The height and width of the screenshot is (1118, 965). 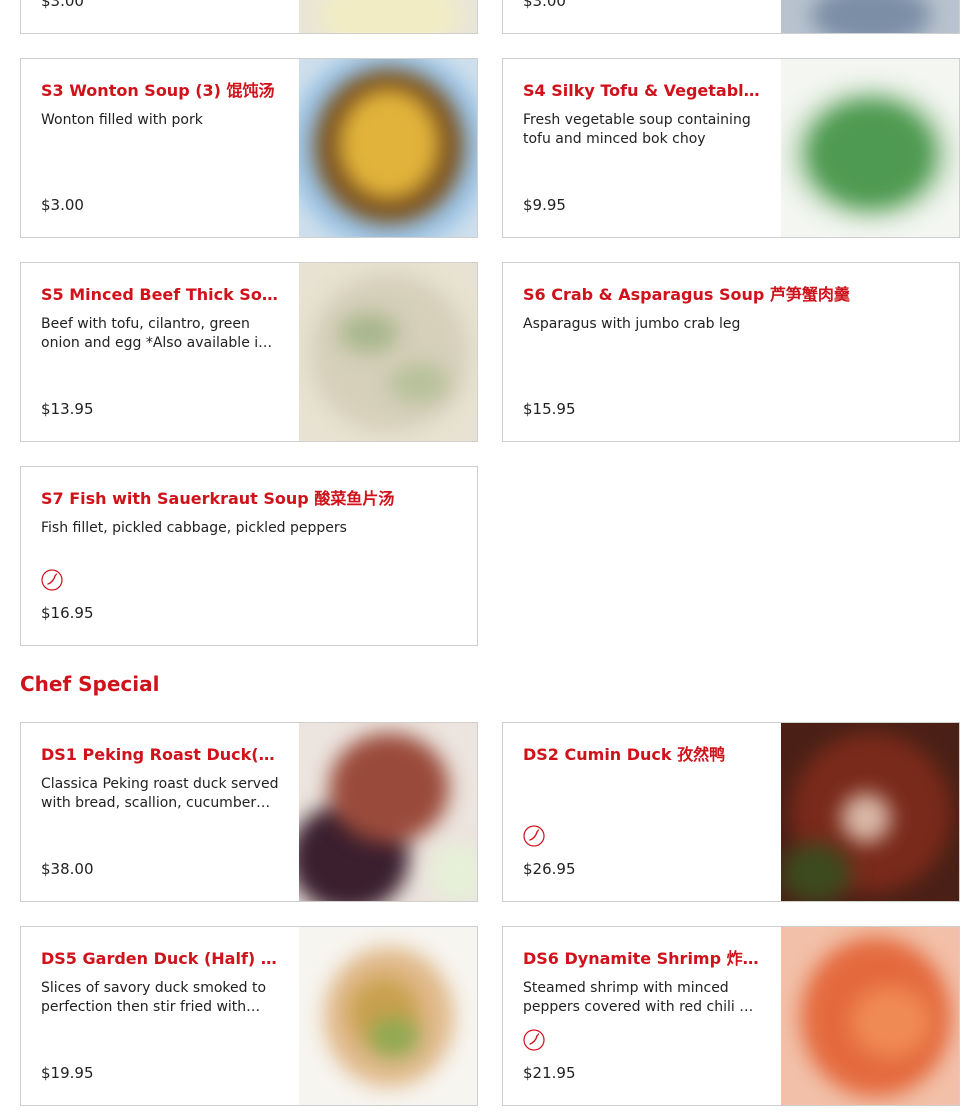 I want to click on item-price: $21.95, so click(x=549, y=1073).